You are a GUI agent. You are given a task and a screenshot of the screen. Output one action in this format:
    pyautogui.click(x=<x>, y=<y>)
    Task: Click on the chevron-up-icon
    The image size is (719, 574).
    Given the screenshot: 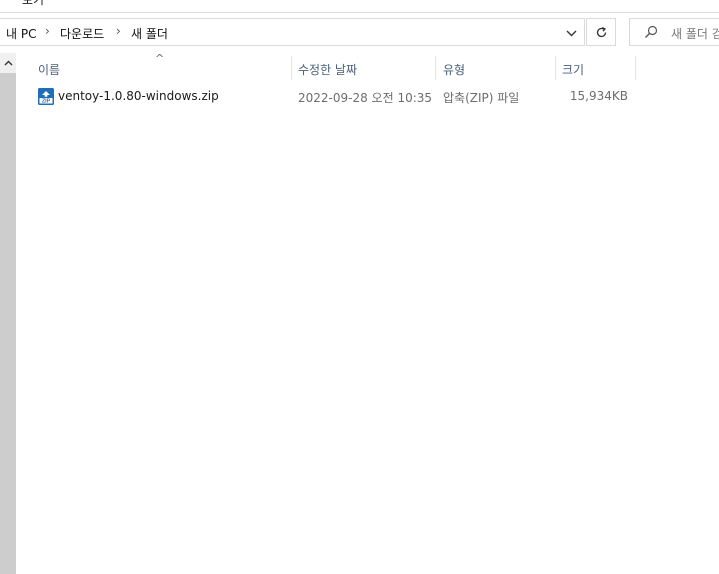 What is the action you would take?
    pyautogui.click(x=8, y=63)
    